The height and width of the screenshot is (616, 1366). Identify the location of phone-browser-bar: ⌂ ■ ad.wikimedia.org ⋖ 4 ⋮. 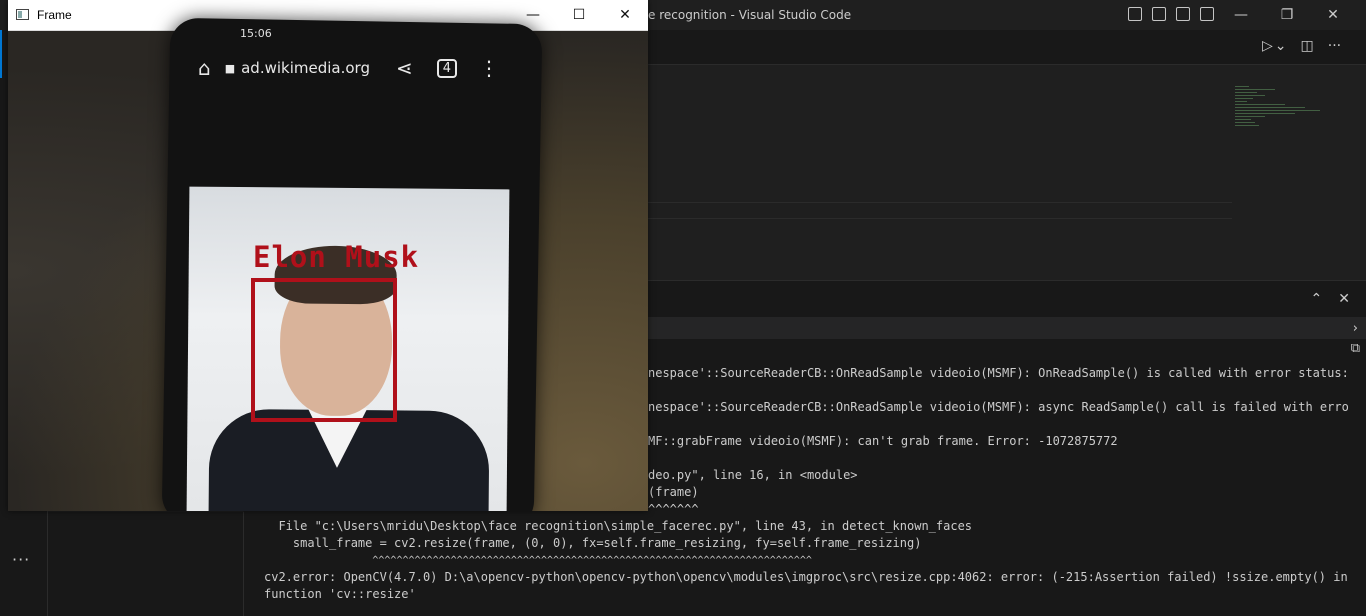
(358, 68).